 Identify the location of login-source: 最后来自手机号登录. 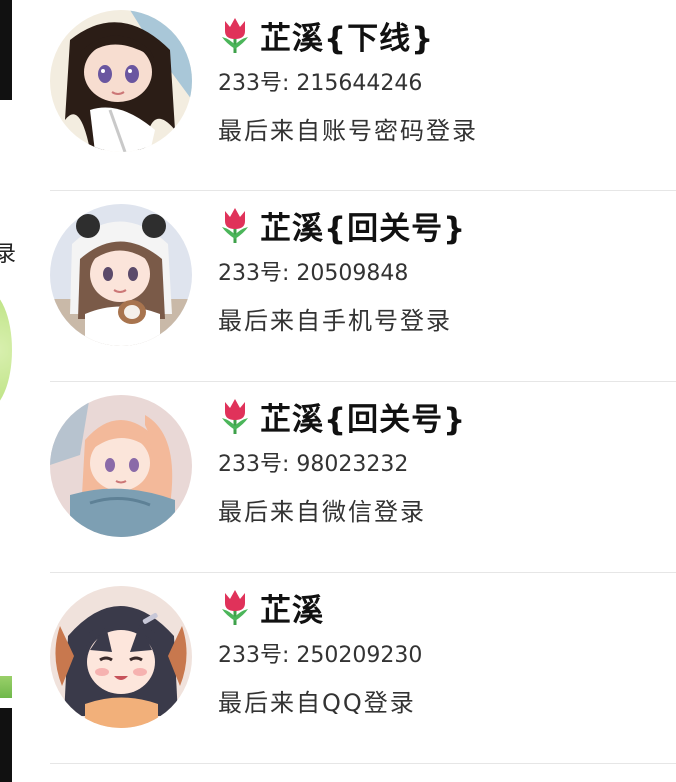
(335, 321).